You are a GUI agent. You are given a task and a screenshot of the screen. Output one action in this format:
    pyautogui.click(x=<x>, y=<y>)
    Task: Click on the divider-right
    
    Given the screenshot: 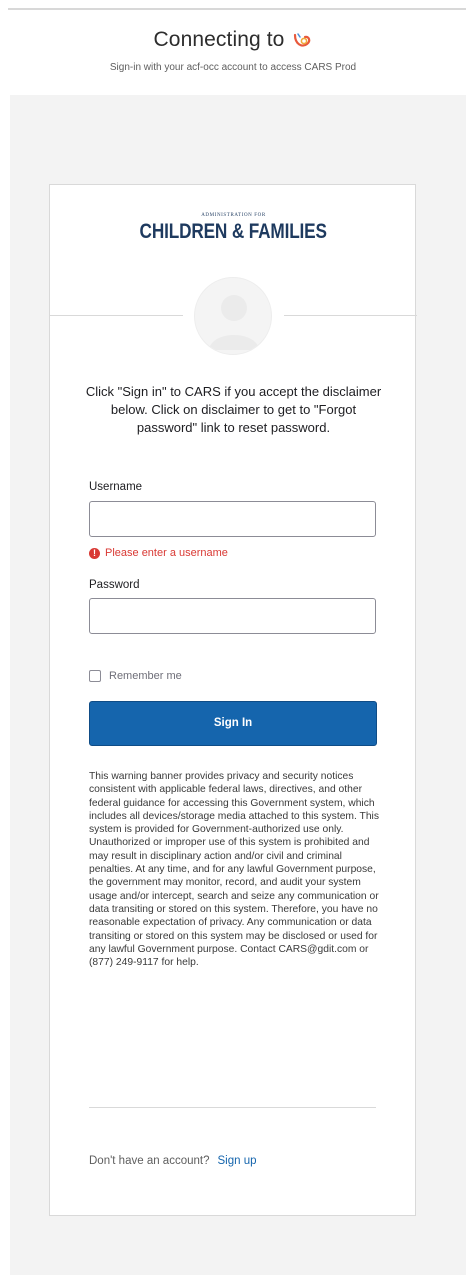 What is the action you would take?
    pyautogui.click(x=350, y=315)
    